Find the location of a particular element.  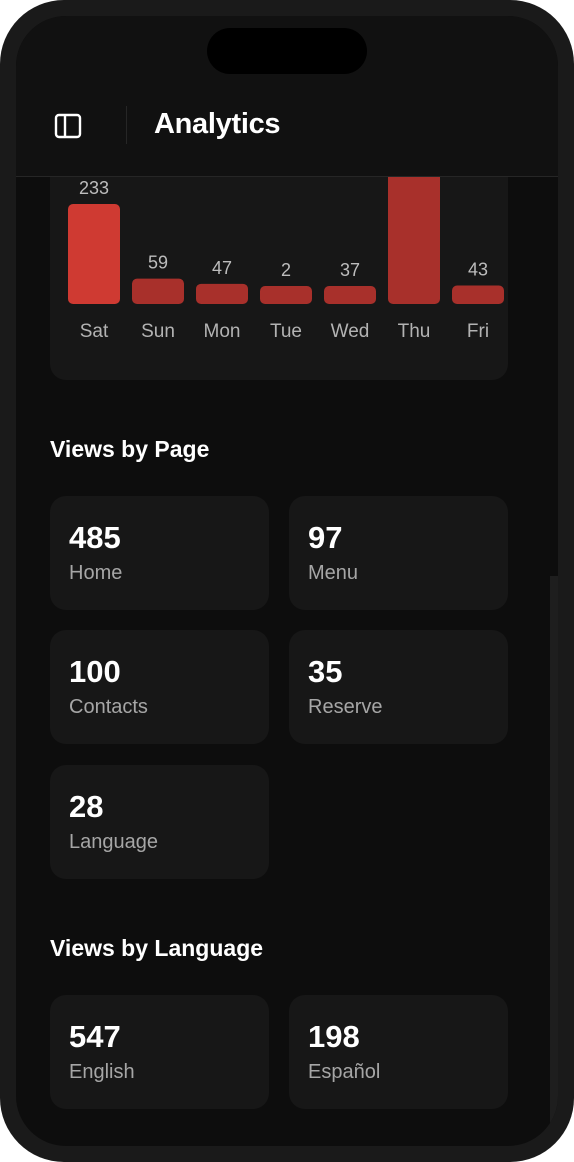

stat-value: 100 is located at coordinates (95, 671).